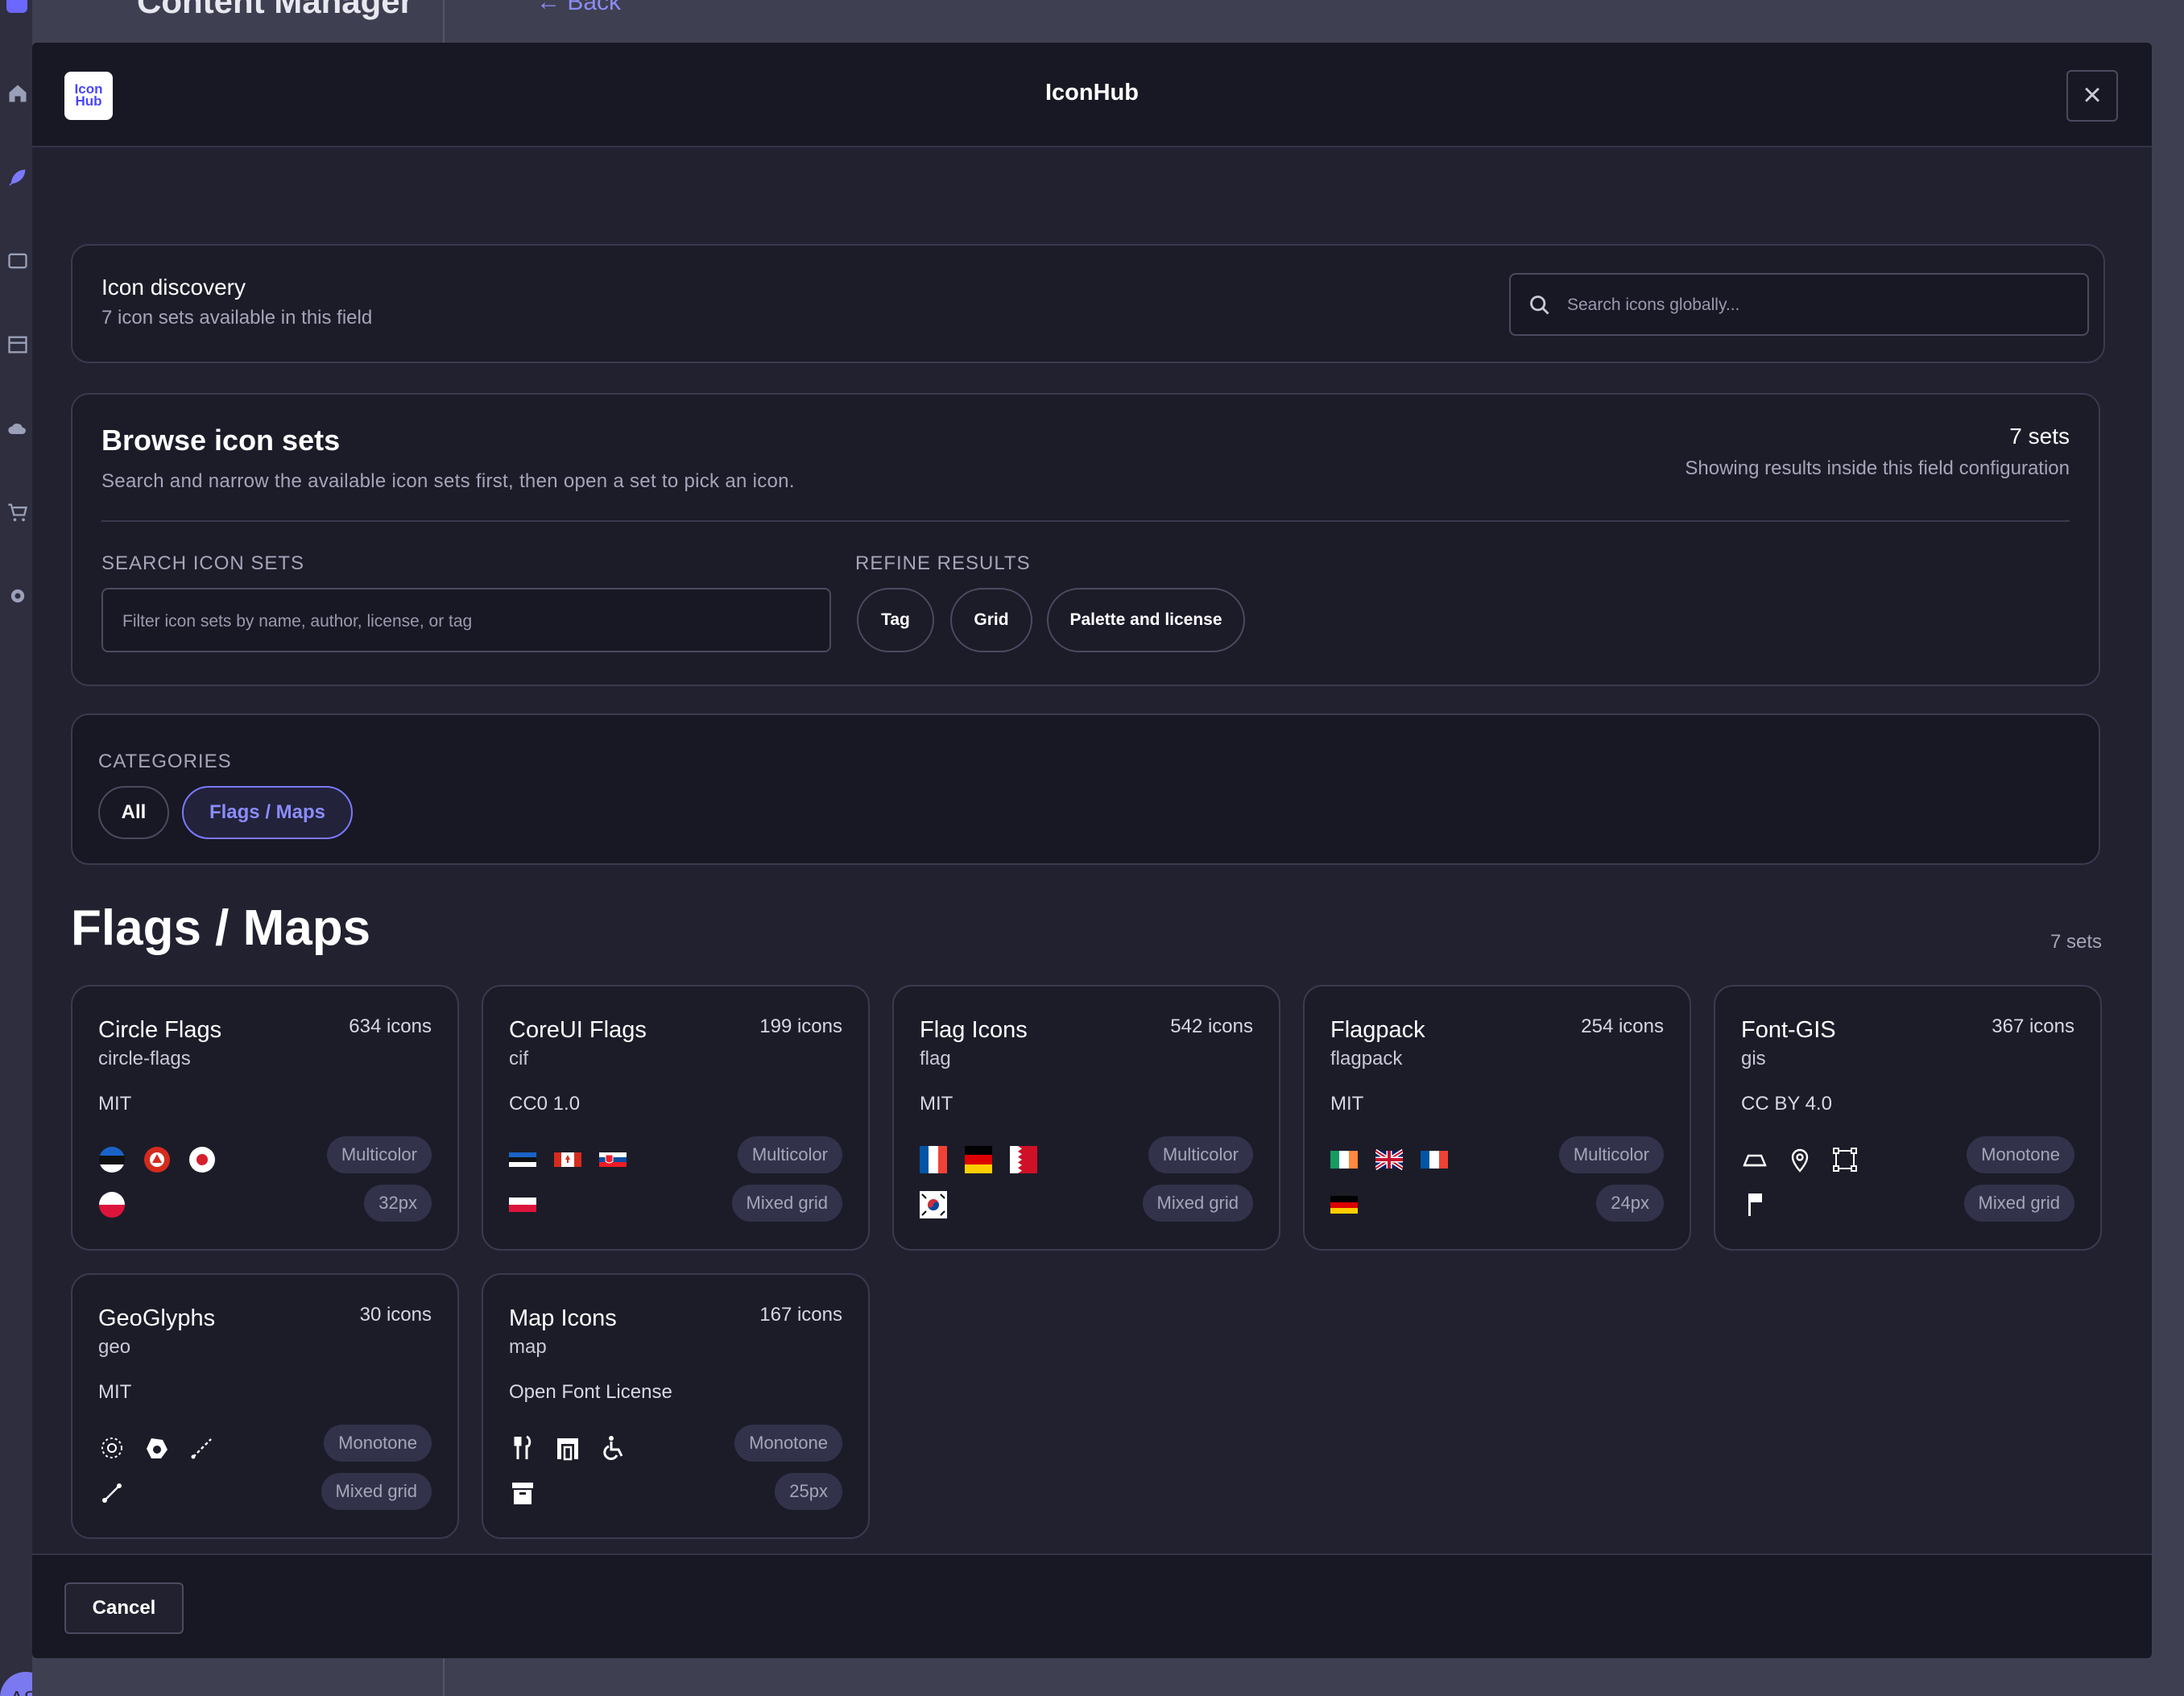 This screenshot has height=1696, width=2184. I want to click on estonia-flag-icon, so click(522, 1159).